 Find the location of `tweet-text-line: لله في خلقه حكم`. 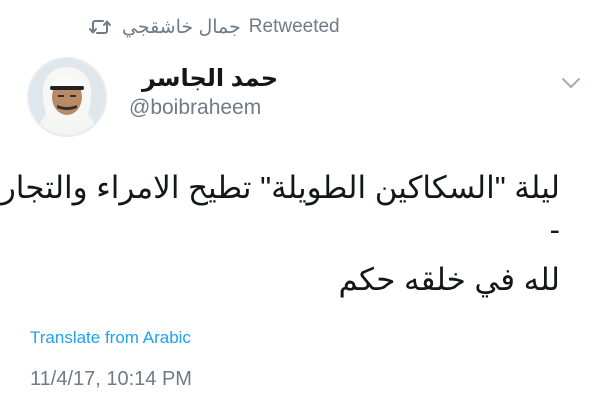

tweet-text-line: لله في خلقه حكم is located at coordinates (449, 279).